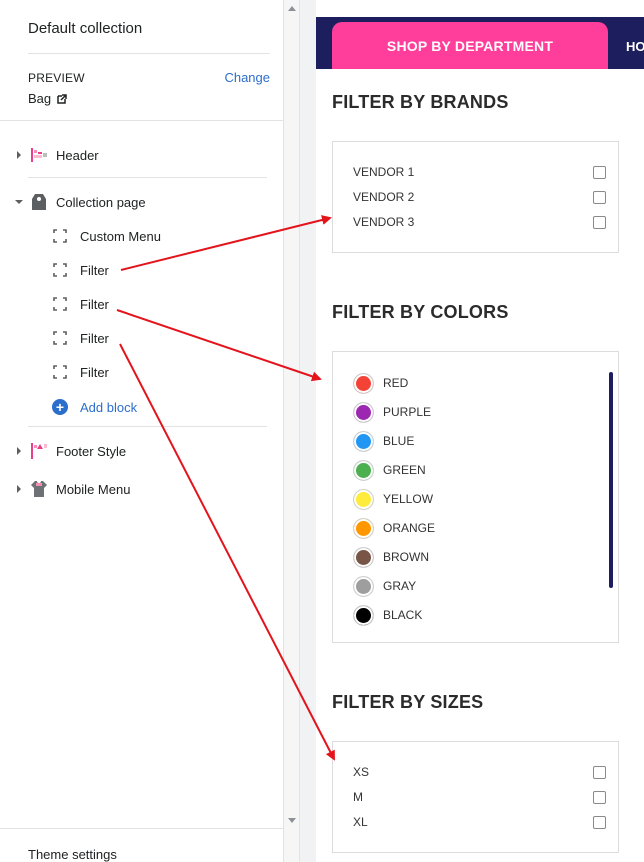  I want to click on section-label: Footer Style, so click(91, 451).